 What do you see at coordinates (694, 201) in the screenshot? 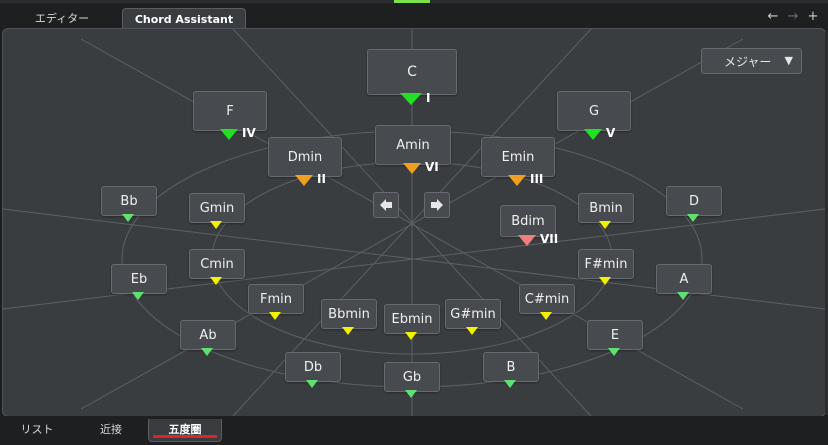
I see `chord-d-button: D` at bounding box center [694, 201].